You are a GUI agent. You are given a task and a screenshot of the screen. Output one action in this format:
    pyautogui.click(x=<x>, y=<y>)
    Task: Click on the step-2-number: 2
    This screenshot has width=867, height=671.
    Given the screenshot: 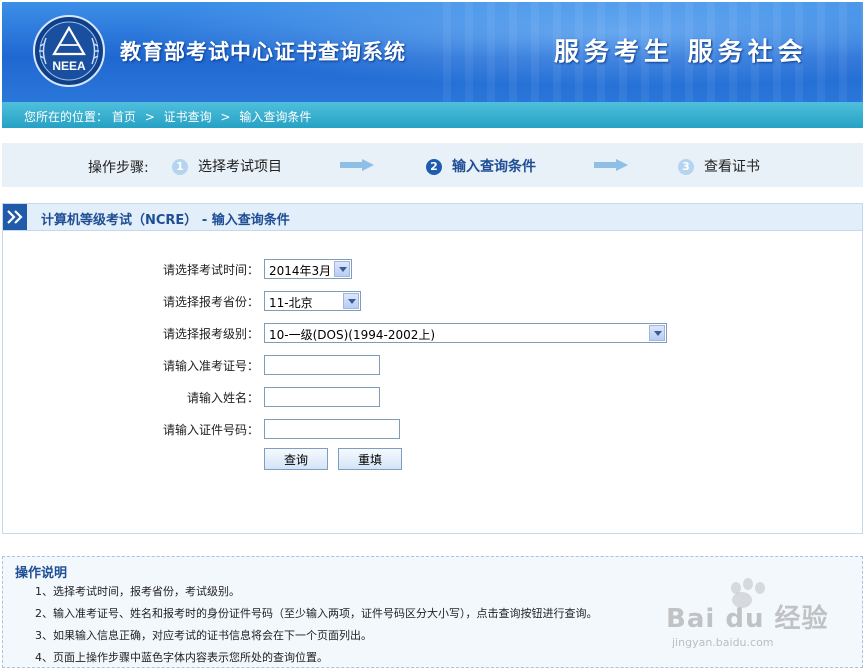 What is the action you would take?
    pyautogui.click(x=434, y=167)
    